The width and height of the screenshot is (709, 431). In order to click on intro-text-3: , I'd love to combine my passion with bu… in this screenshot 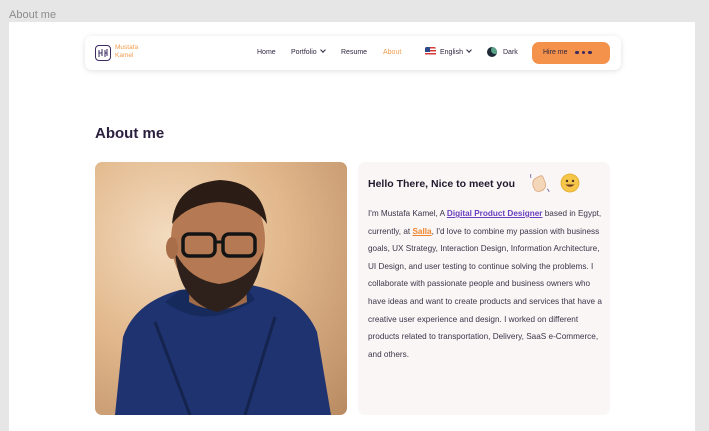, I will do `click(485, 292)`.